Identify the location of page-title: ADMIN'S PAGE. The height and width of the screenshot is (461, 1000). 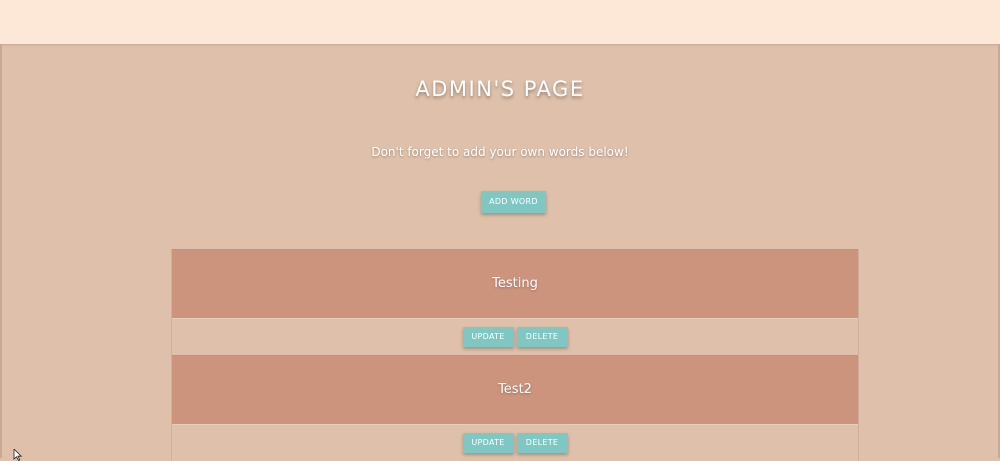
(500, 89).